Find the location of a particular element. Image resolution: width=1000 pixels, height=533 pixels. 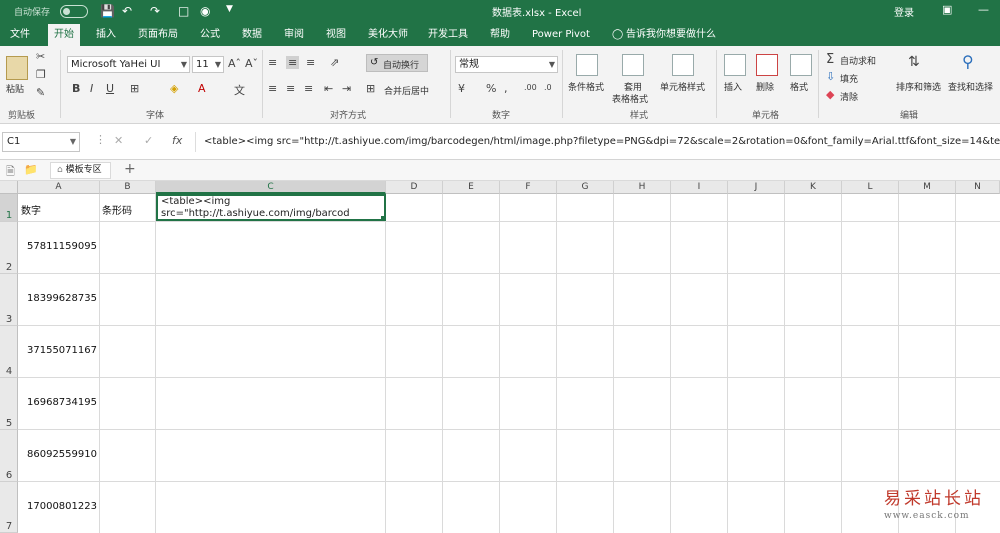

align-top-icon: ≡ is located at coordinates (272, 62).